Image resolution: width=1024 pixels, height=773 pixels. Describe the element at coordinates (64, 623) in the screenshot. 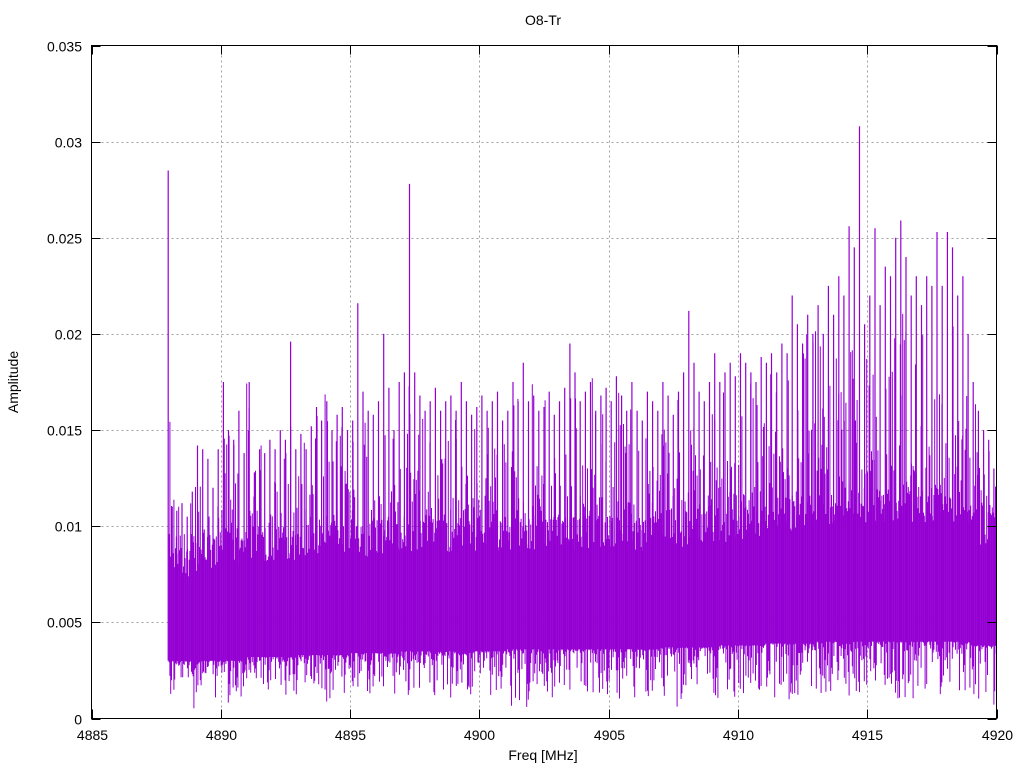

I see `y-tick-label: 0.005` at that location.